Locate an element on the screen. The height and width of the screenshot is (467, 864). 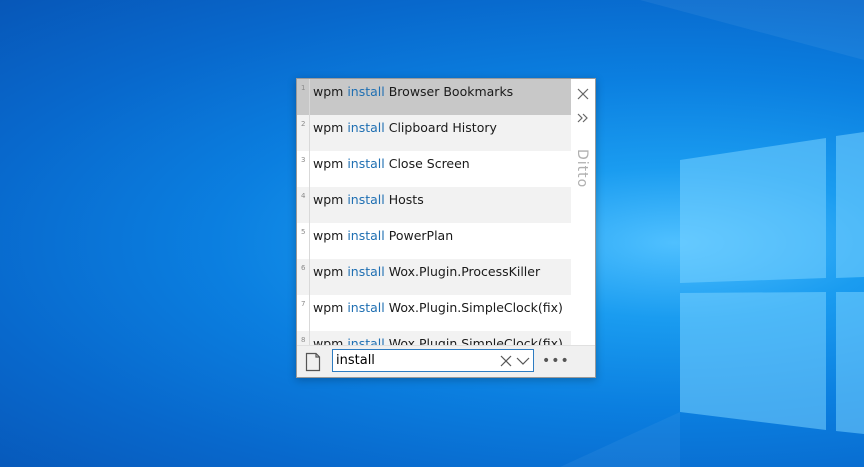
search-box is located at coordinates (433, 360).